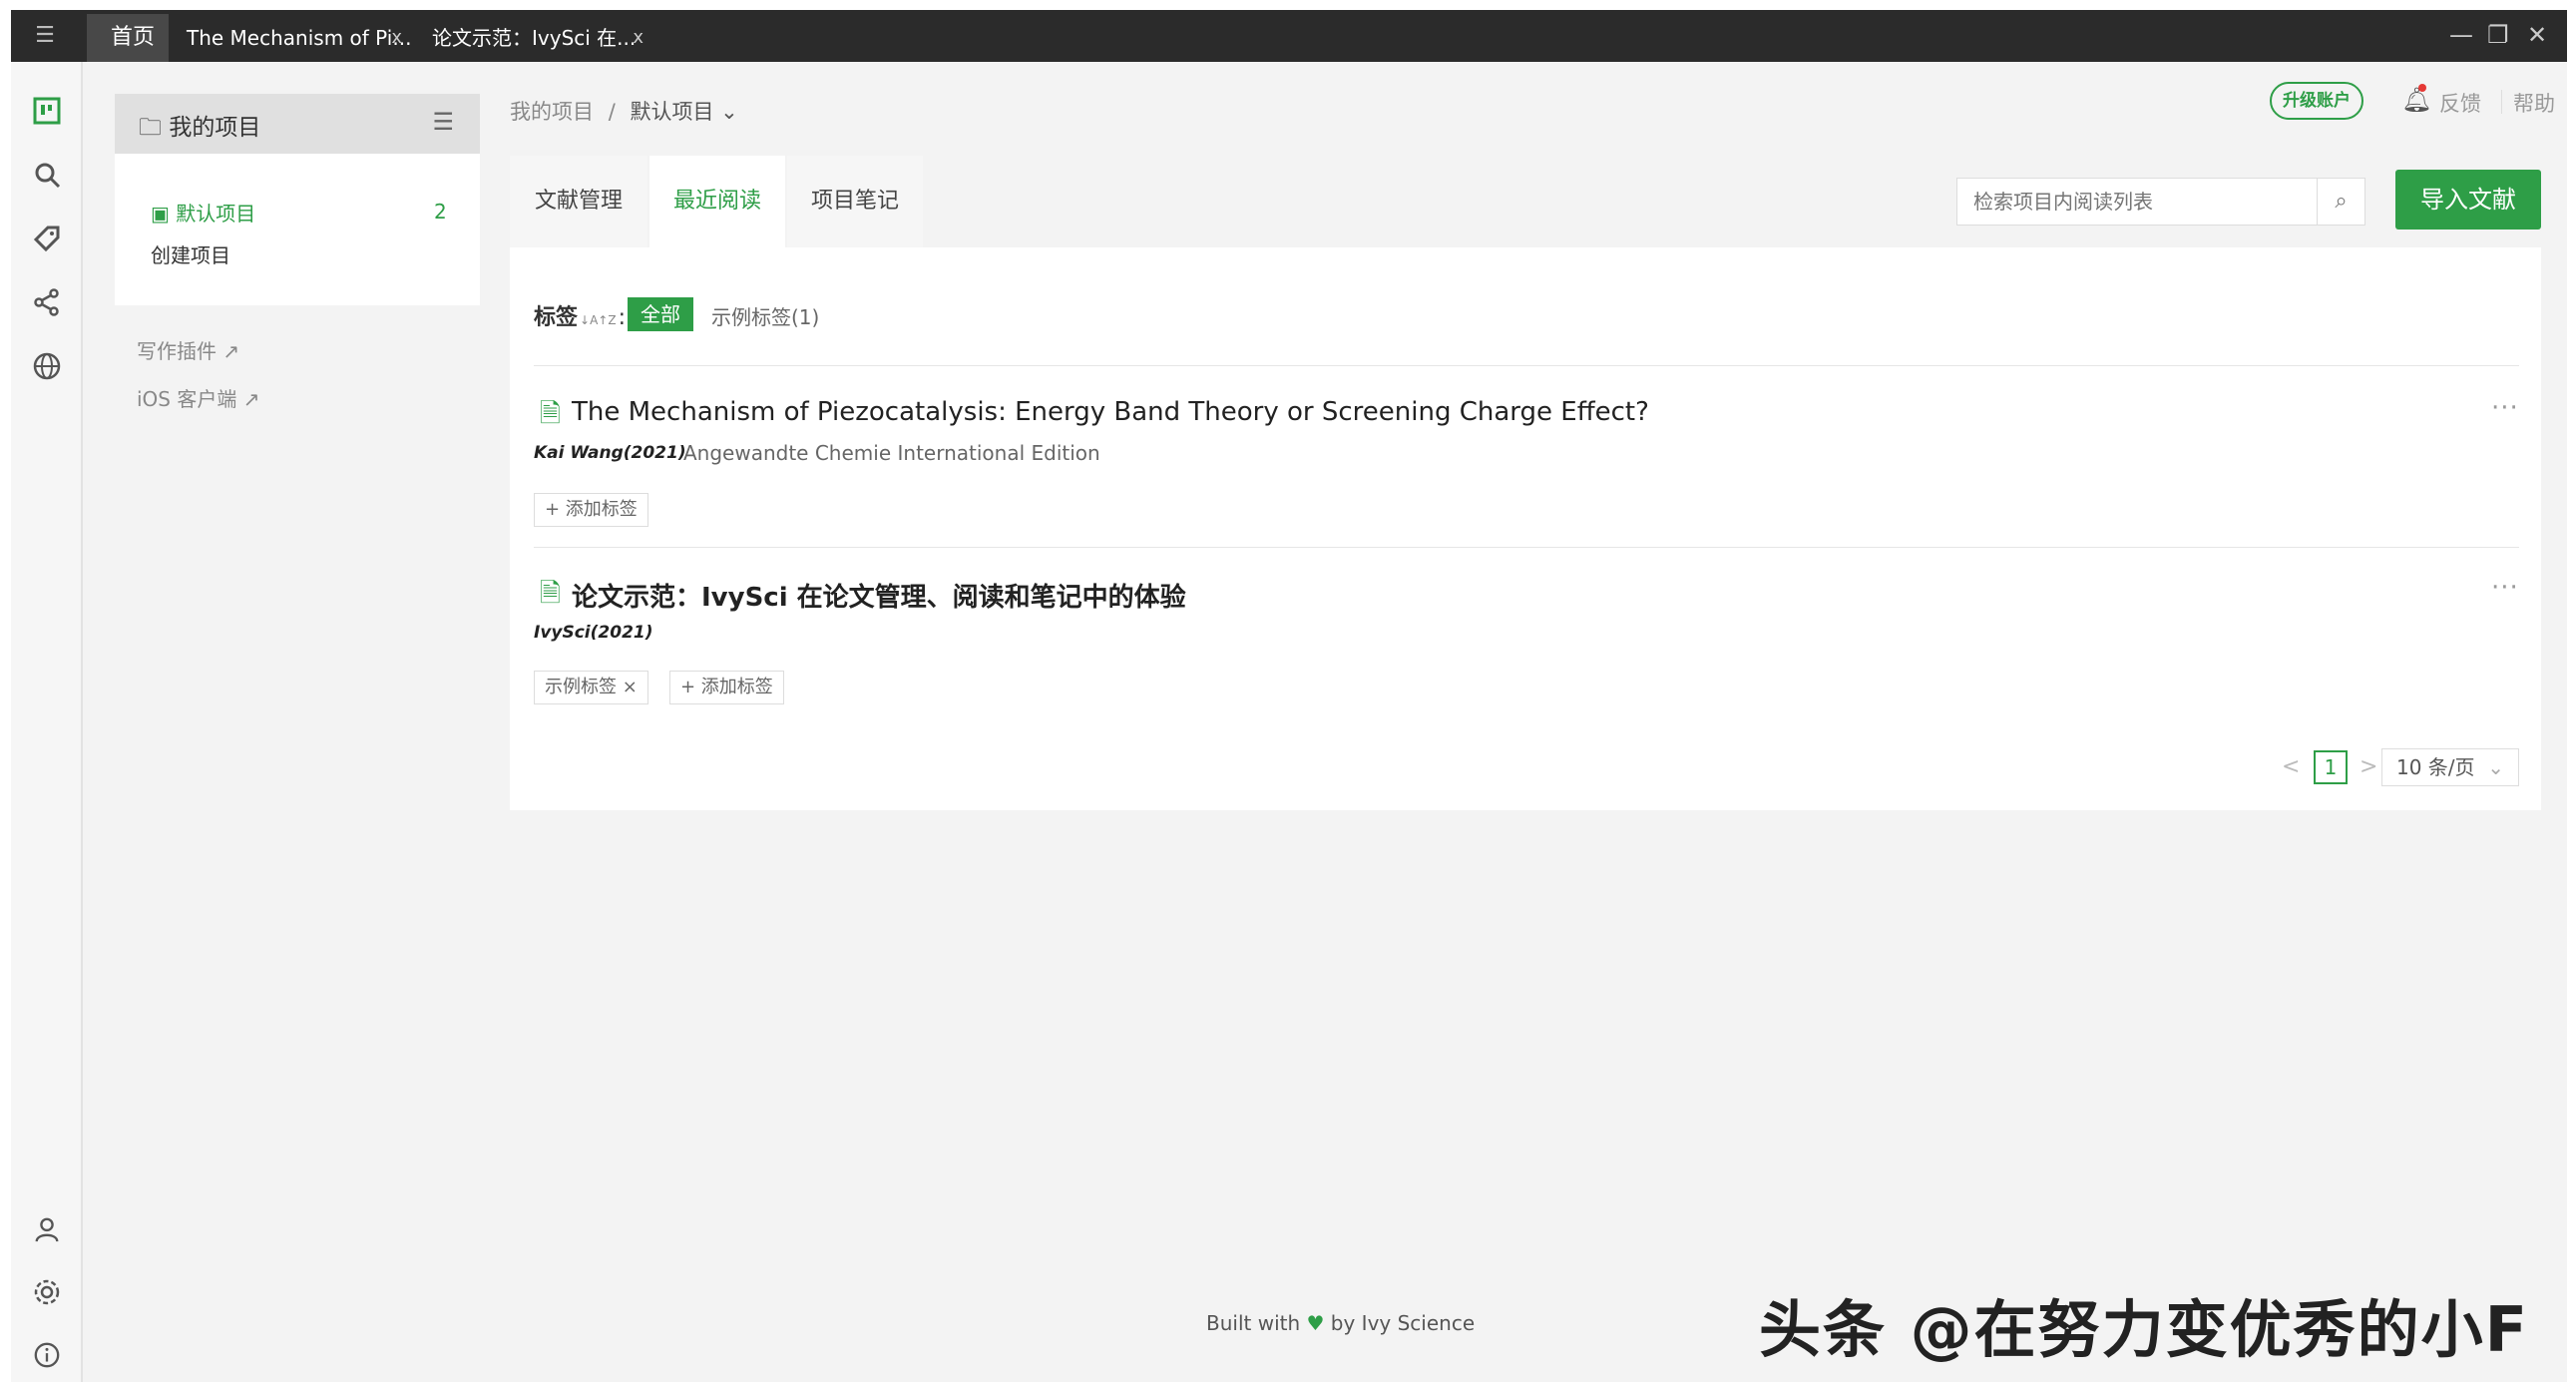  I want to click on heart-icon: ♥, so click(1315, 1323).